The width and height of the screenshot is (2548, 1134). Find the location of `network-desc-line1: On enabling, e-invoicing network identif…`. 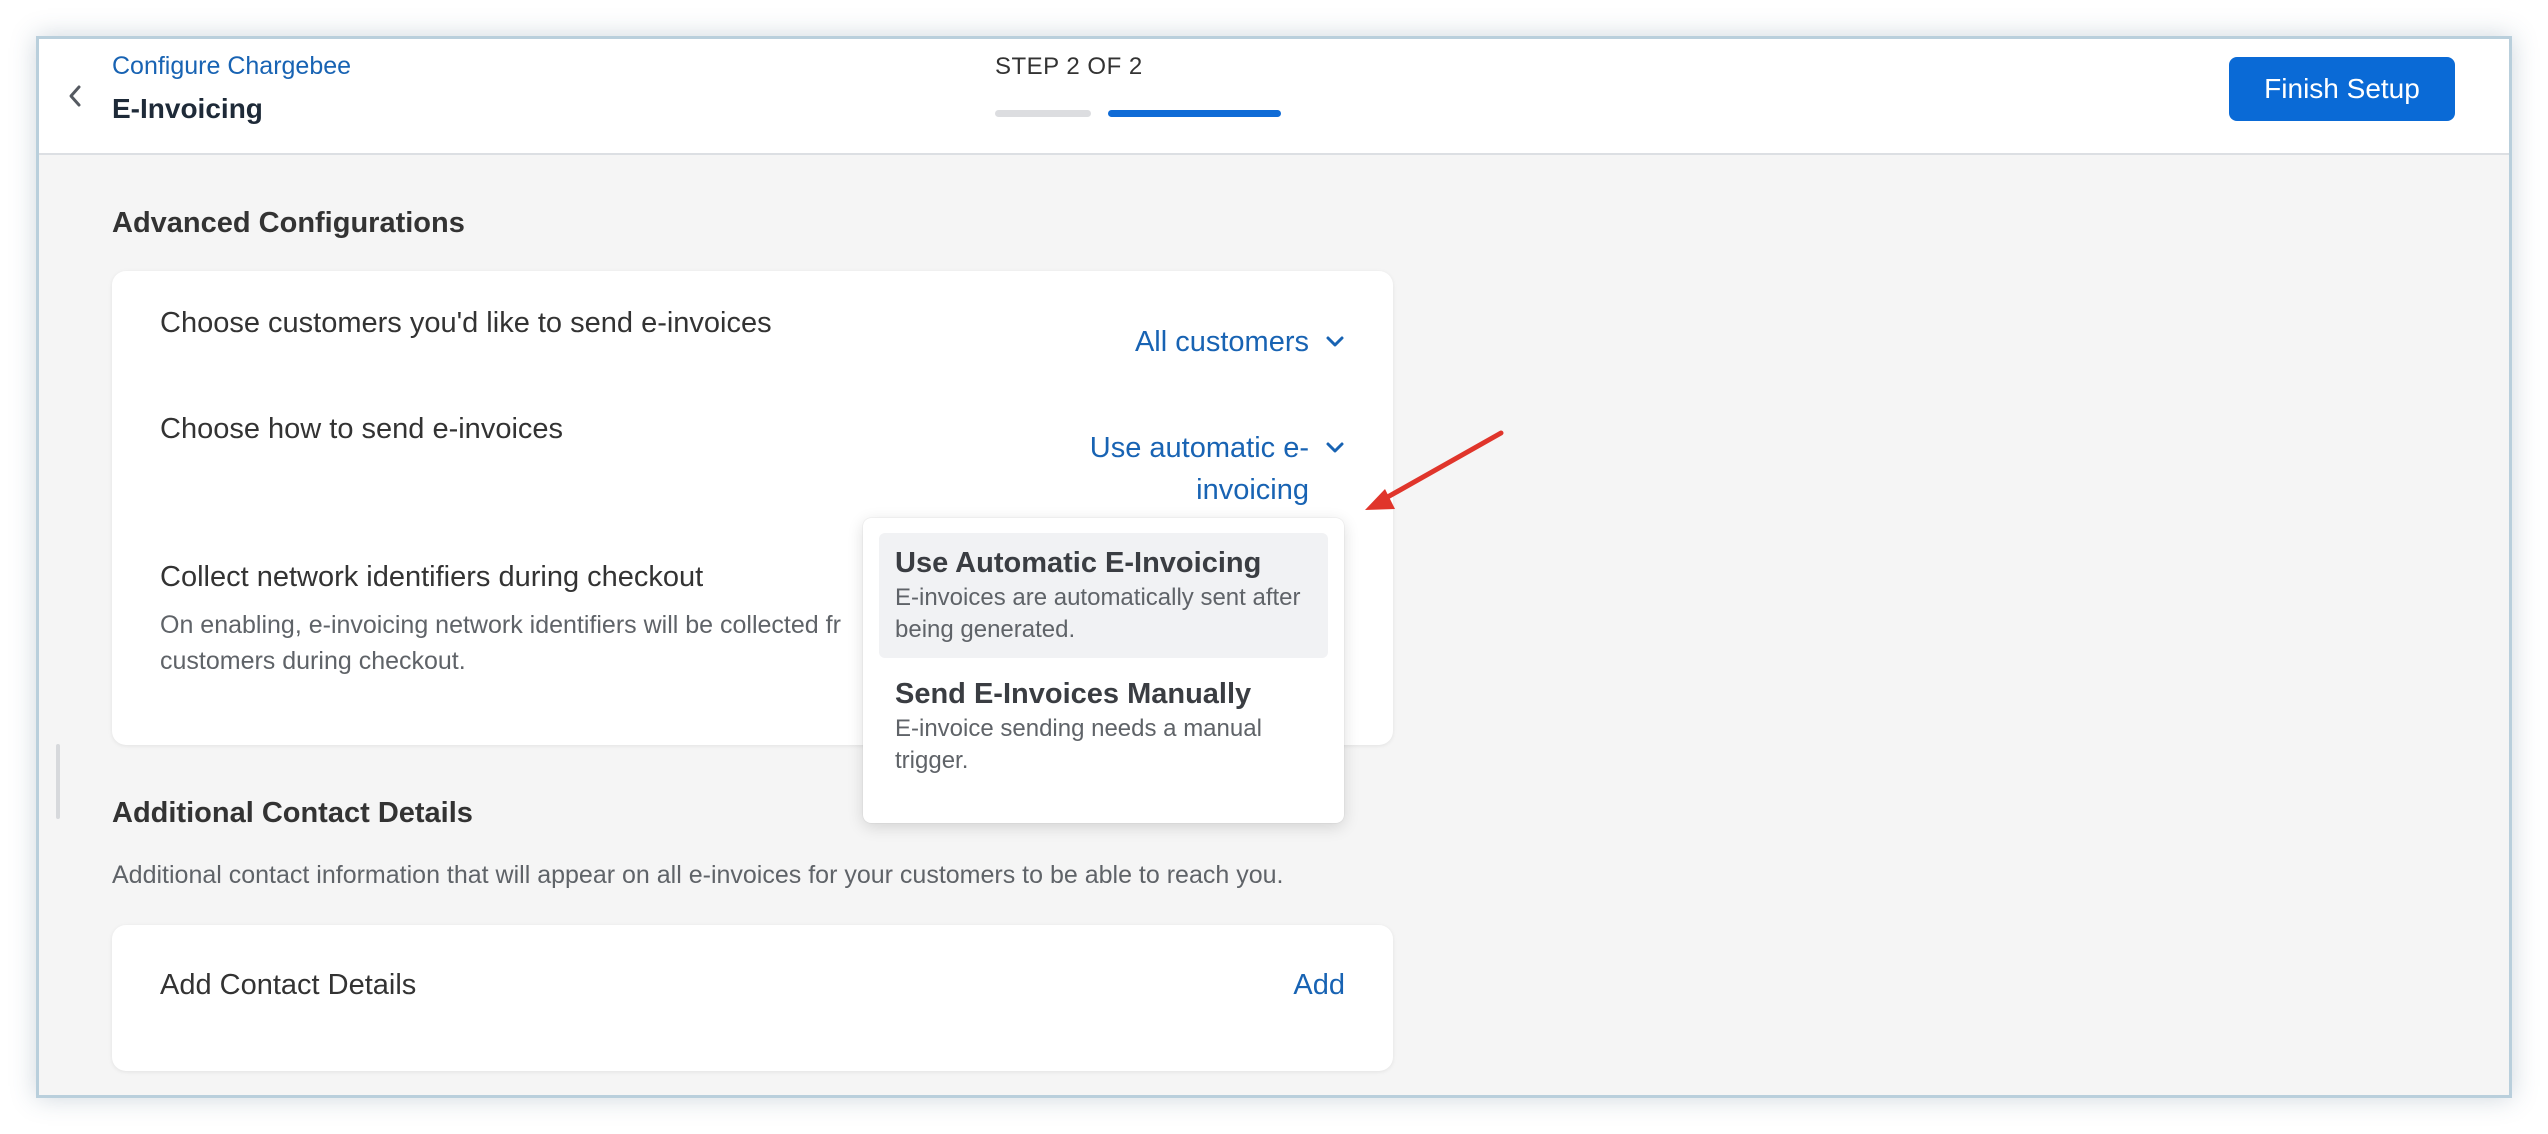

network-desc-line1: On enabling, e-invoicing network identif… is located at coordinates (500, 625).